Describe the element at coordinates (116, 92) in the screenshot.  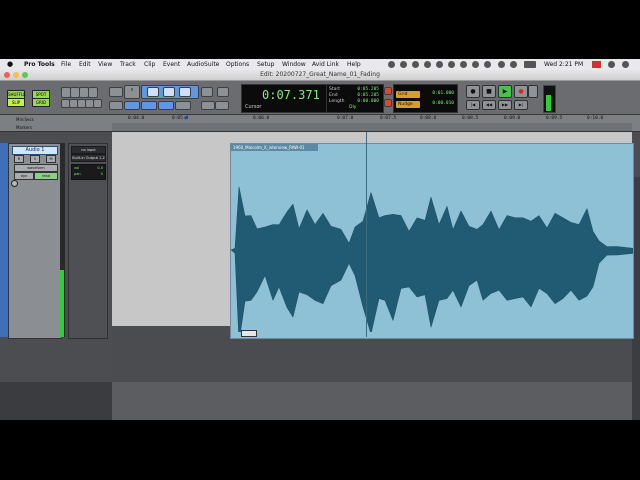
I see `tool-zoomer-icon` at that location.